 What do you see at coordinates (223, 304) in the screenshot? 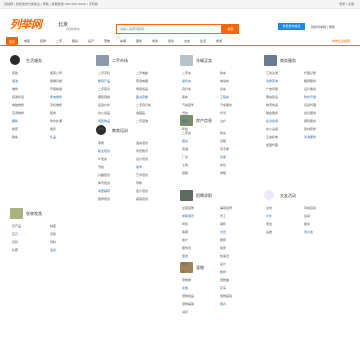
I see `category-link: 寄养` at bounding box center [223, 304].